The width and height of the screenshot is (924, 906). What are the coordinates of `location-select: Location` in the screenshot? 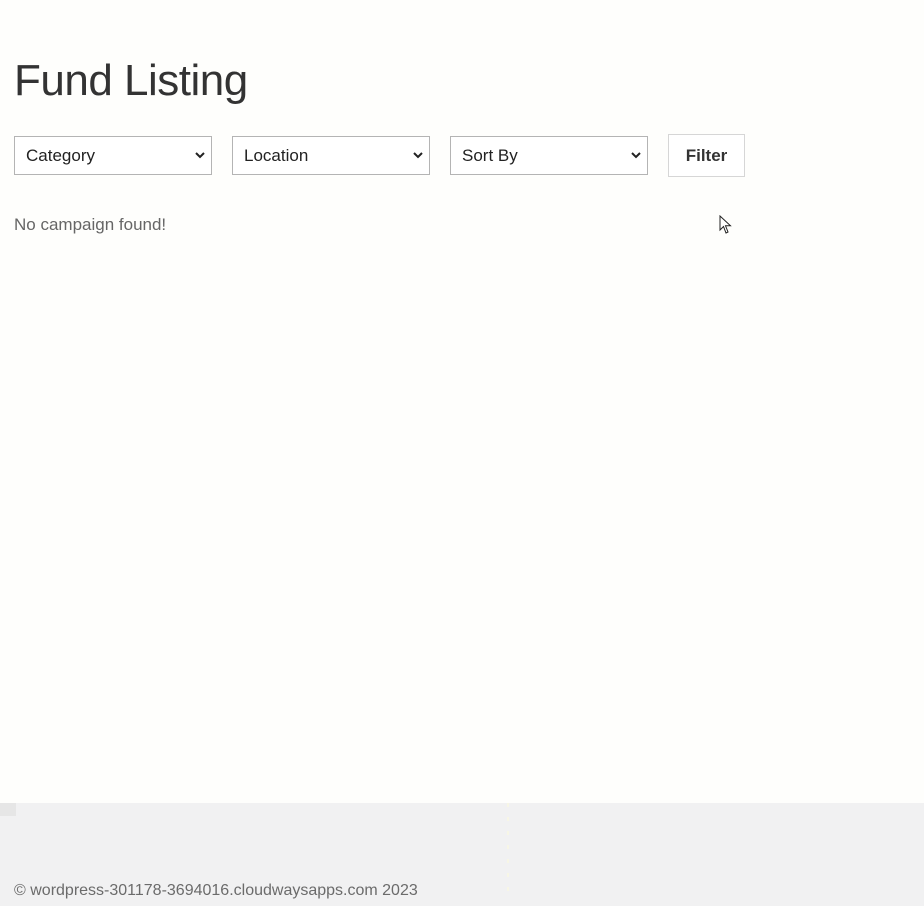 It's located at (331, 155).